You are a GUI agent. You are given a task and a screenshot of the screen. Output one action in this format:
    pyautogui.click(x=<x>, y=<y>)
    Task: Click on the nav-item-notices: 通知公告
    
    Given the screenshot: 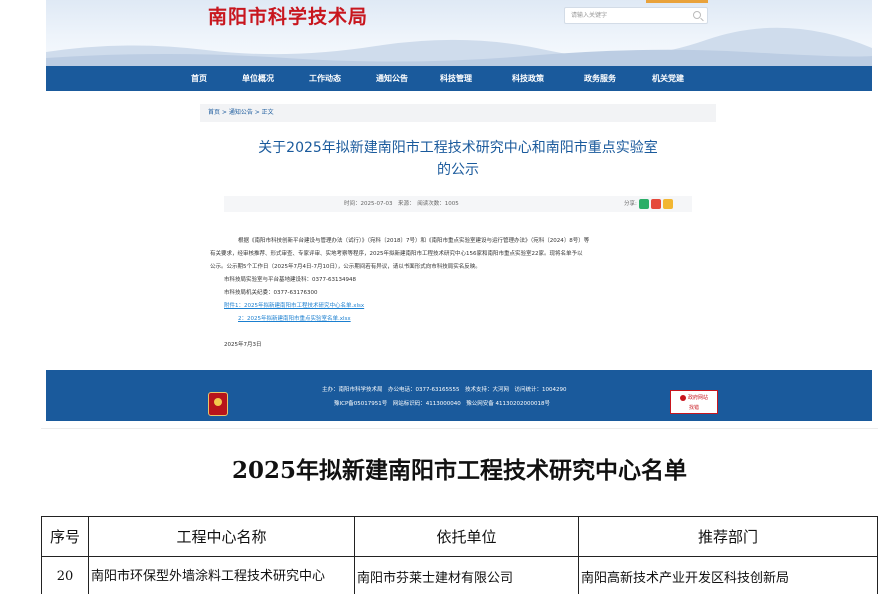 What is the action you would take?
    pyautogui.click(x=392, y=78)
    